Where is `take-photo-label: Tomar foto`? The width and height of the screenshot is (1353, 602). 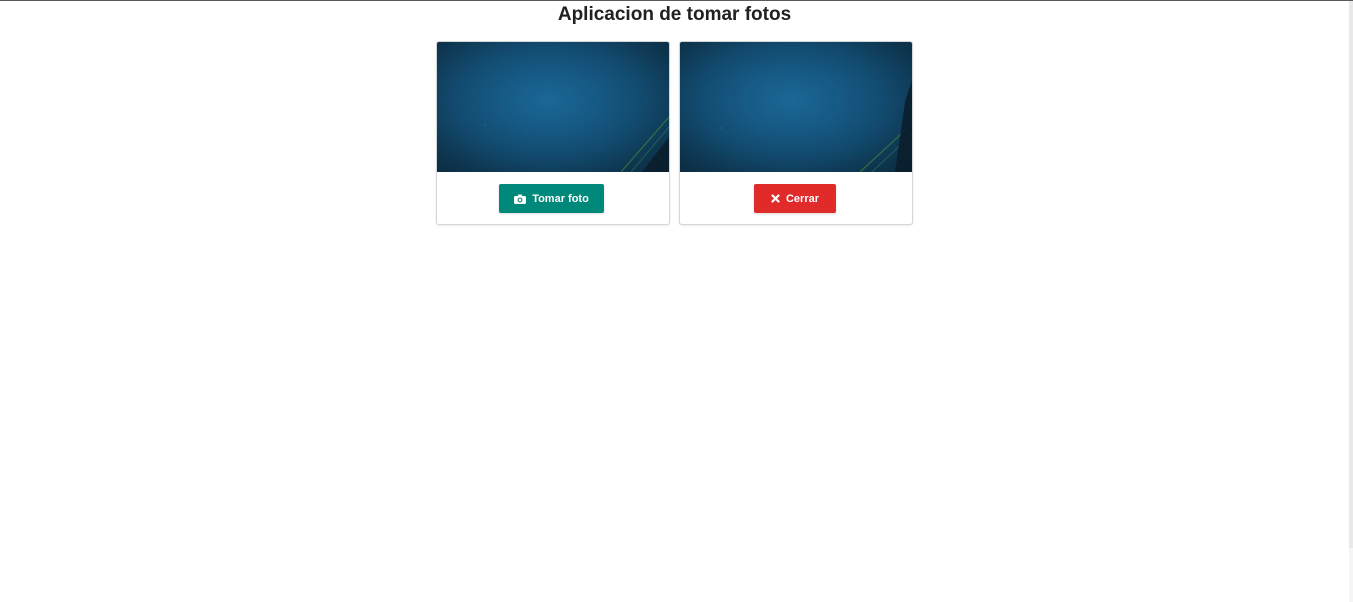 take-photo-label: Tomar foto is located at coordinates (560, 198).